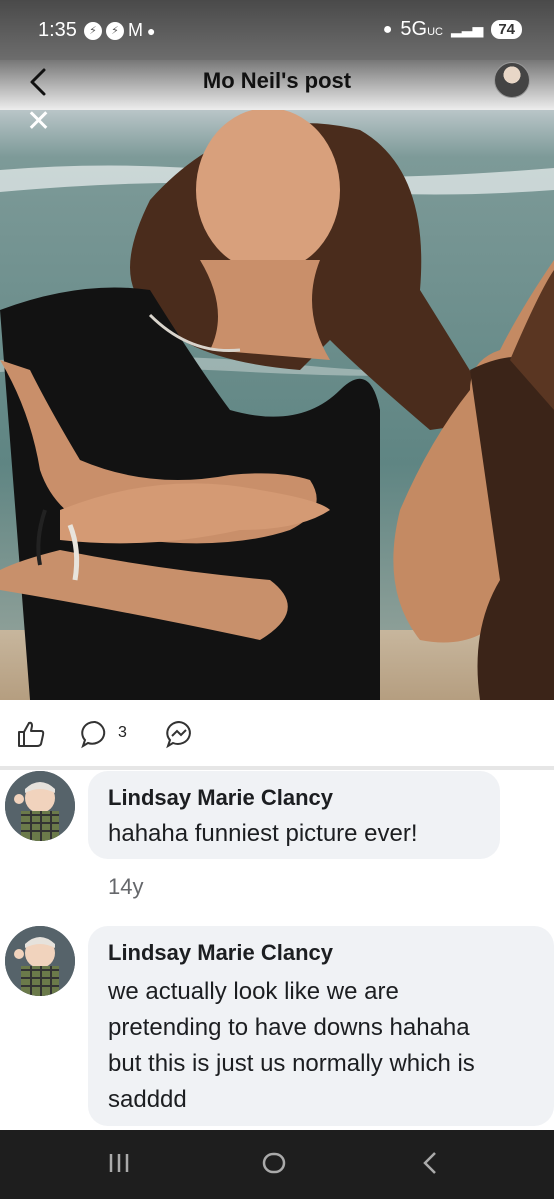 The width and height of the screenshot is (554, 1199). I want to click on like-icon, so click(31, 734).